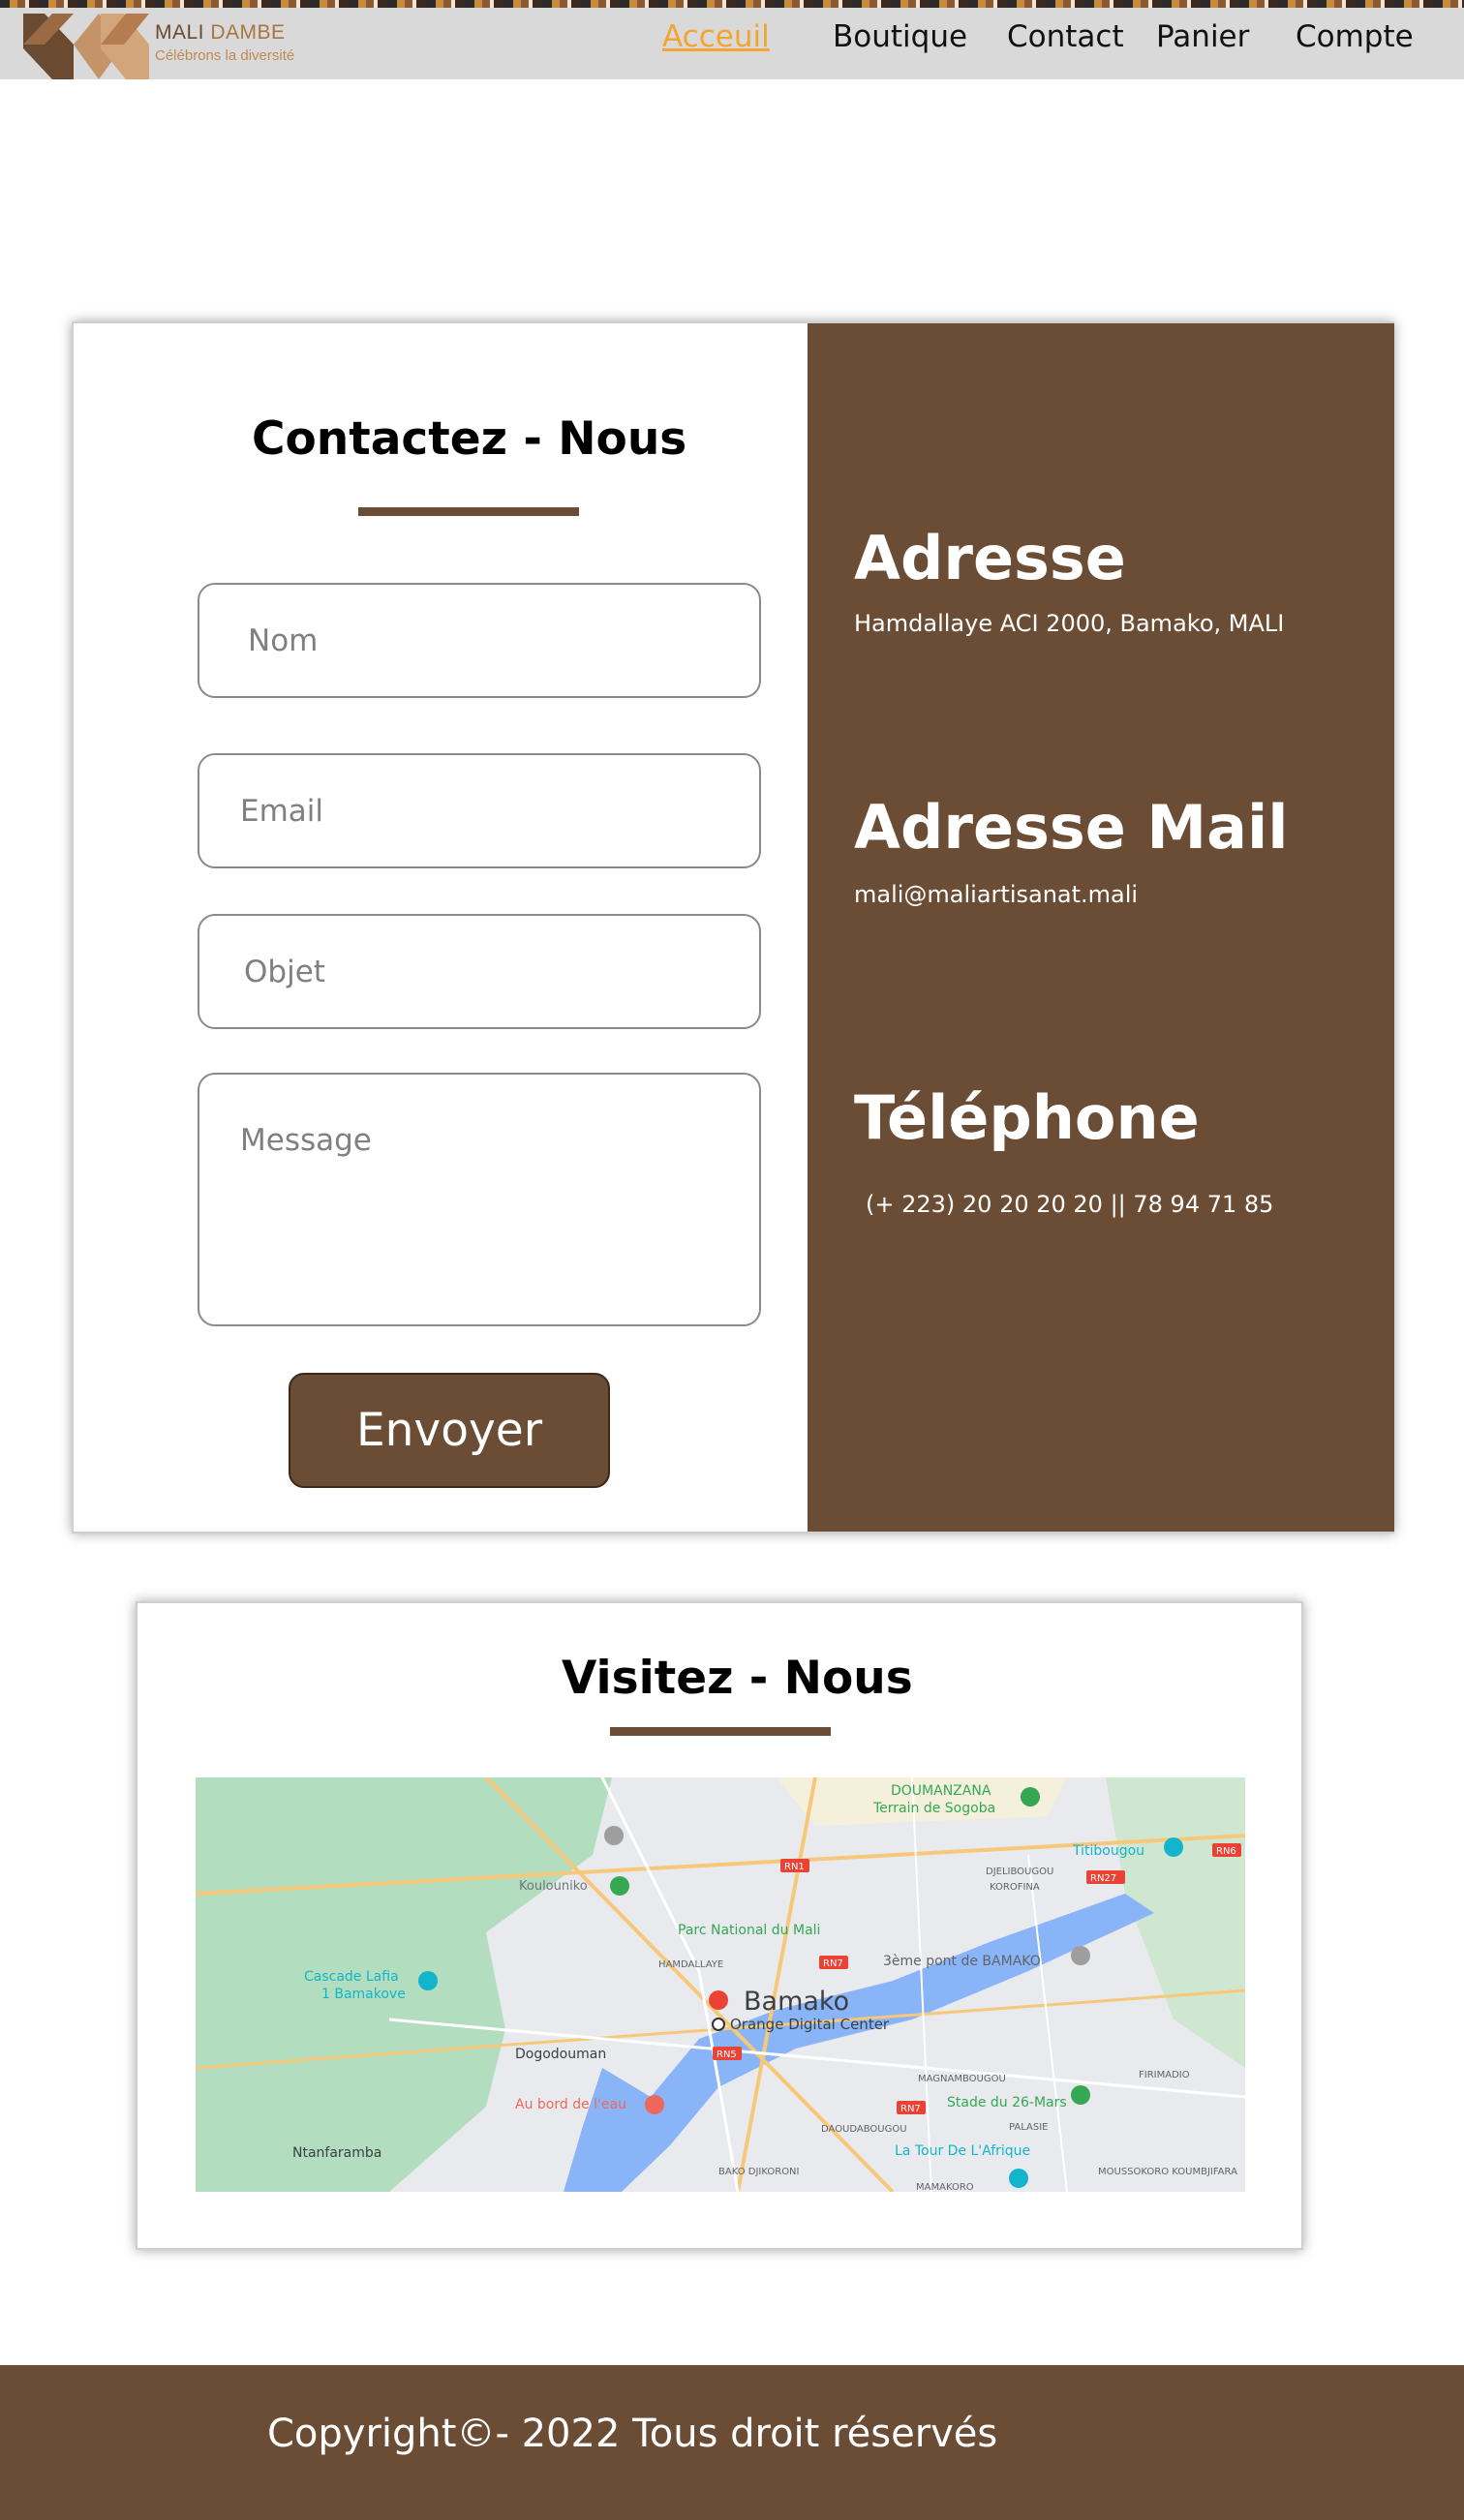 Image resolution: width=1464 pixels, height=2520 pixels. What do you see at coordinates (962, 2151) in the screenshot?
I see `map-place-label: La Tour De L'Afrique` at bounding box center [962, 2151].